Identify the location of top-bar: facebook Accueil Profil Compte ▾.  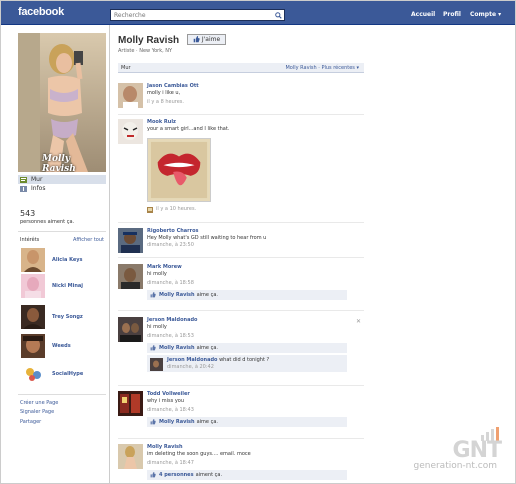
(258, 13).